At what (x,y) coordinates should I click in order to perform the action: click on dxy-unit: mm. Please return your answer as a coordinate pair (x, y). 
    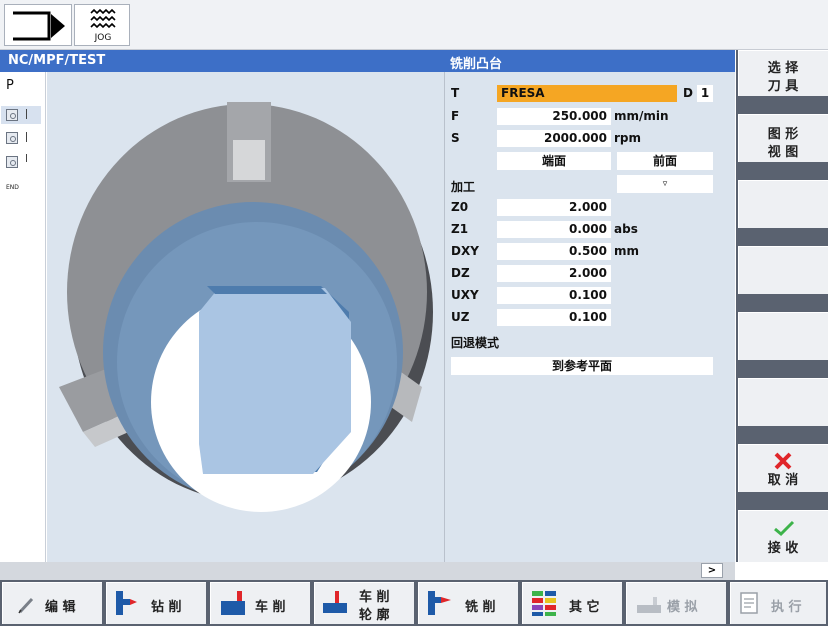
    Looking at the image, I should click on (627, 251).